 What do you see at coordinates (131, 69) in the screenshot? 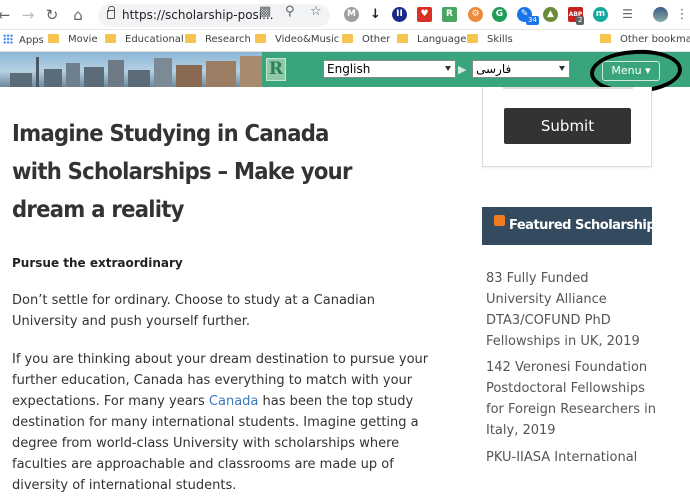
I see `city-skyline-image` at bounding box center [131, 69].